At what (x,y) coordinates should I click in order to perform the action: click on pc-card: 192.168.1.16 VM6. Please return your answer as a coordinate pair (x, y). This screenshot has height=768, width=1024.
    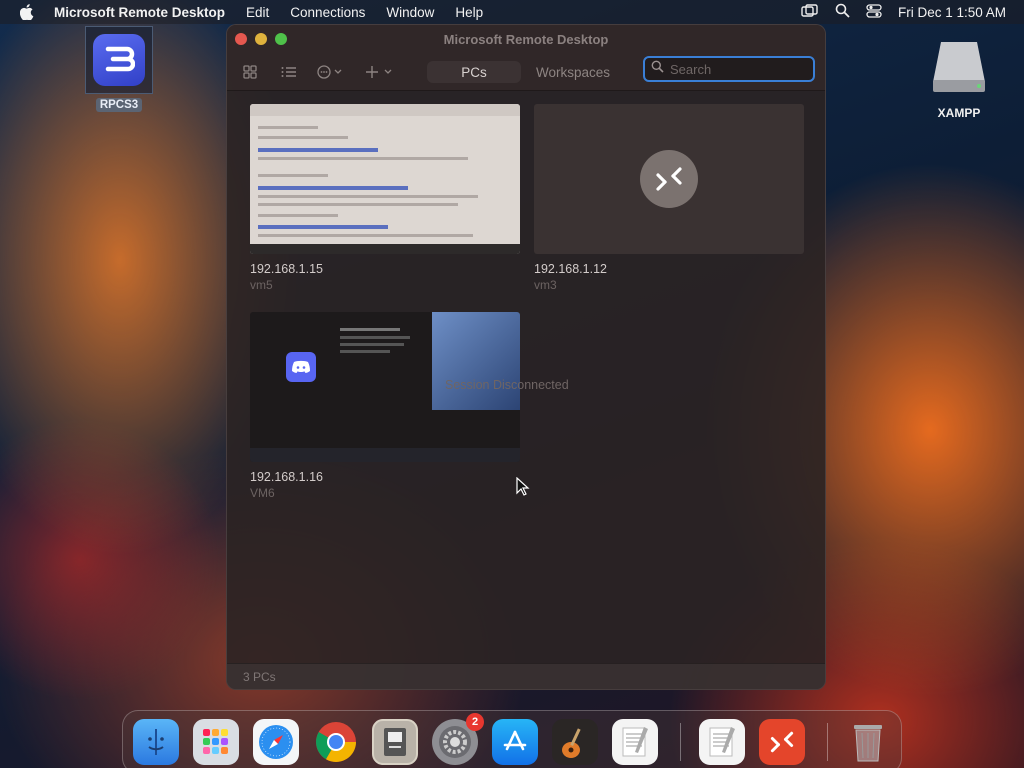
    Looking at the image, I should click on (385, 406).